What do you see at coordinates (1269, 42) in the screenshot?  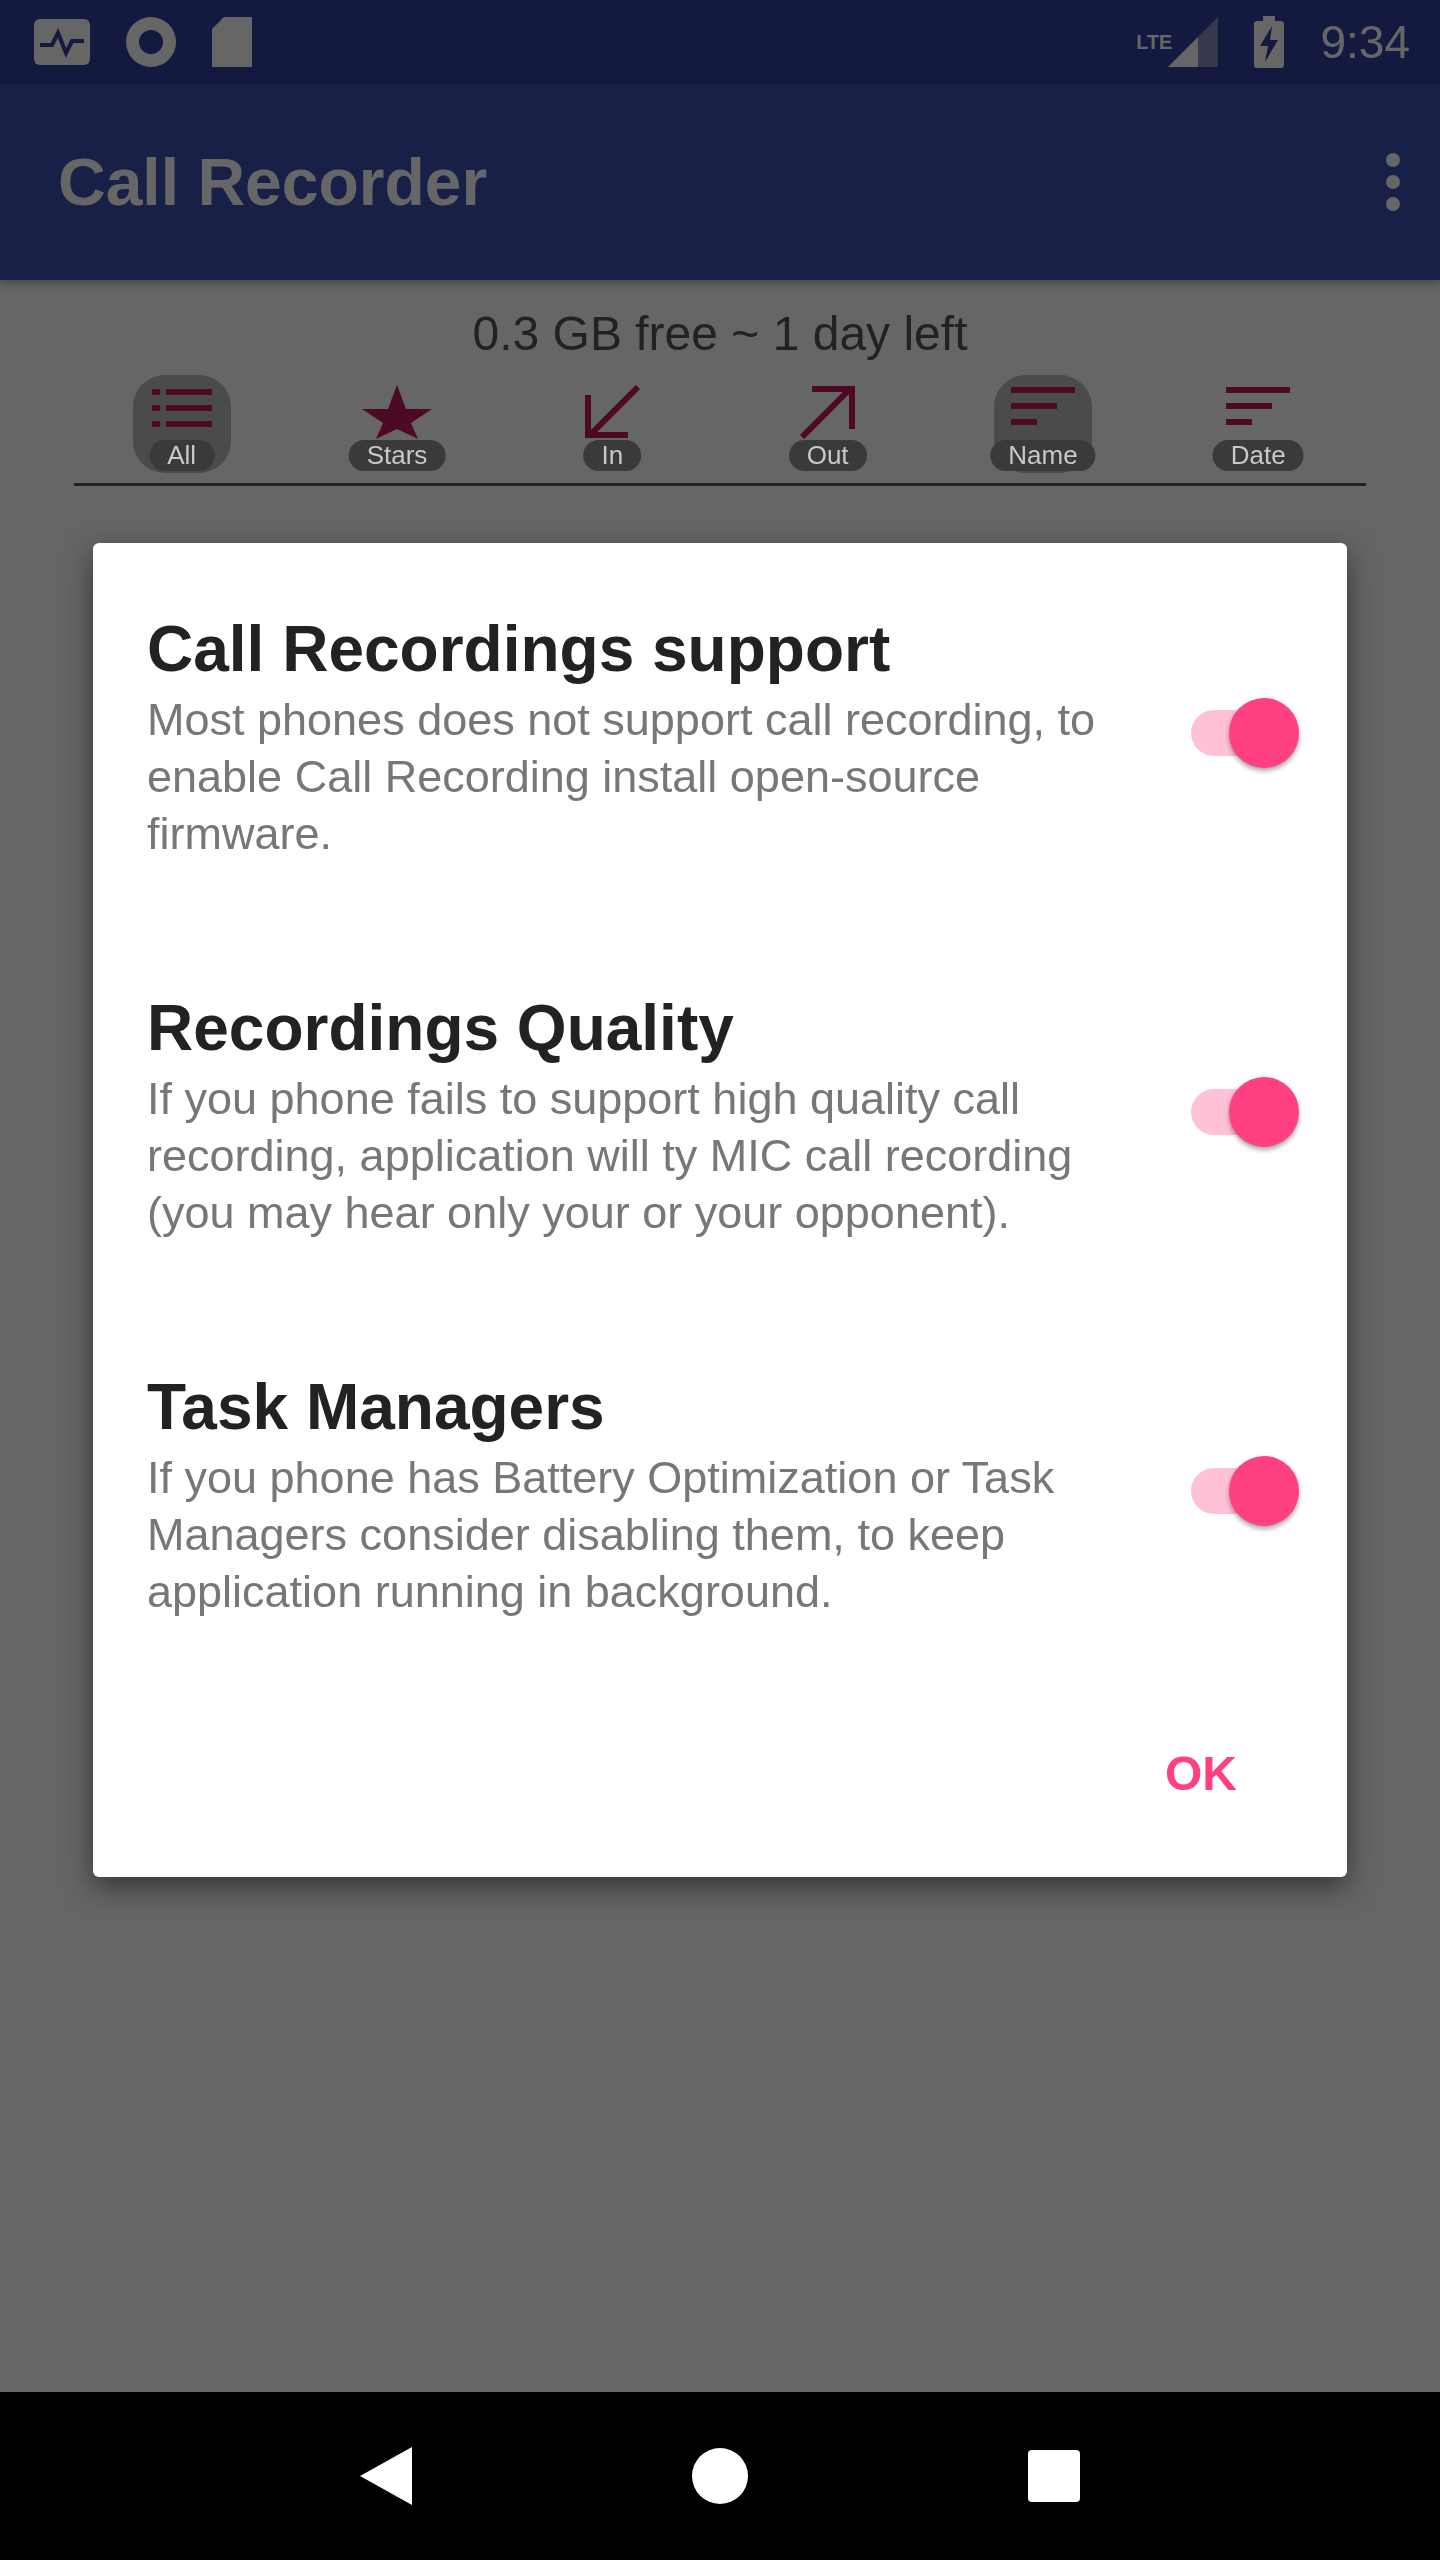 I see `battery-charging-icon` at bounding box center [1269, 42].